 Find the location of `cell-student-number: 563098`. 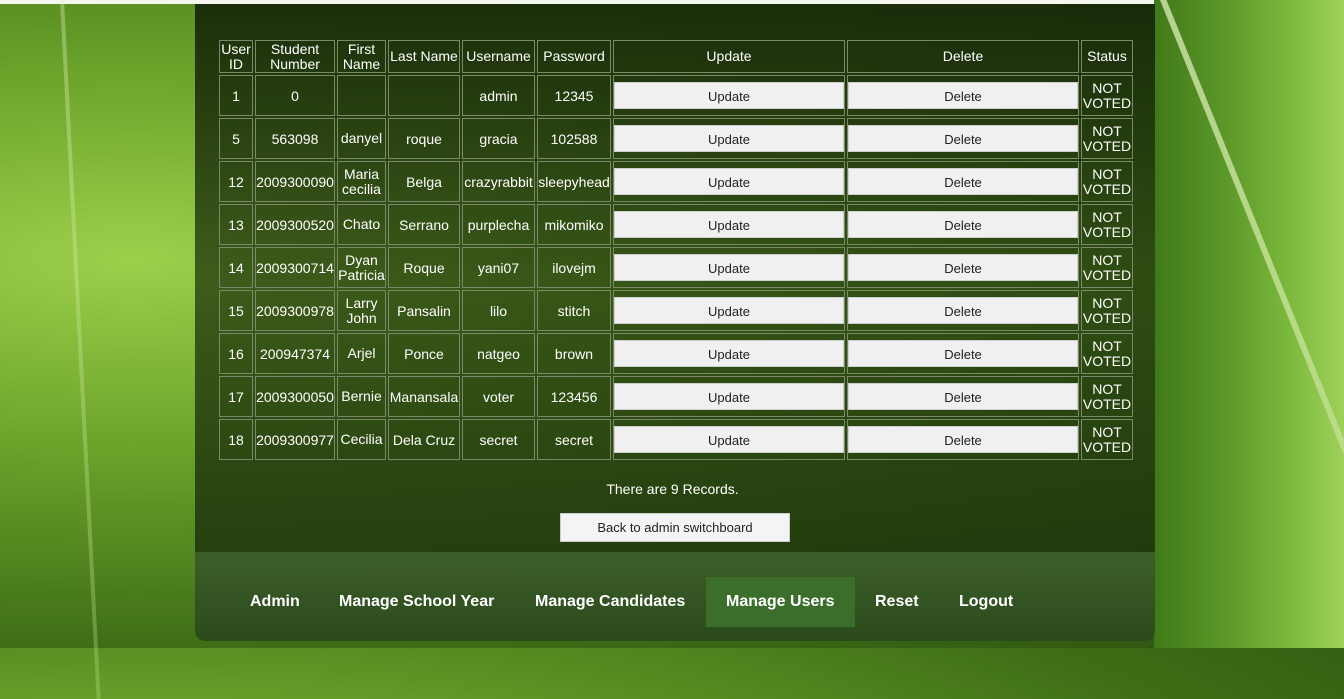

cell-student-number: 563098 is located at coordinates (295, 138).